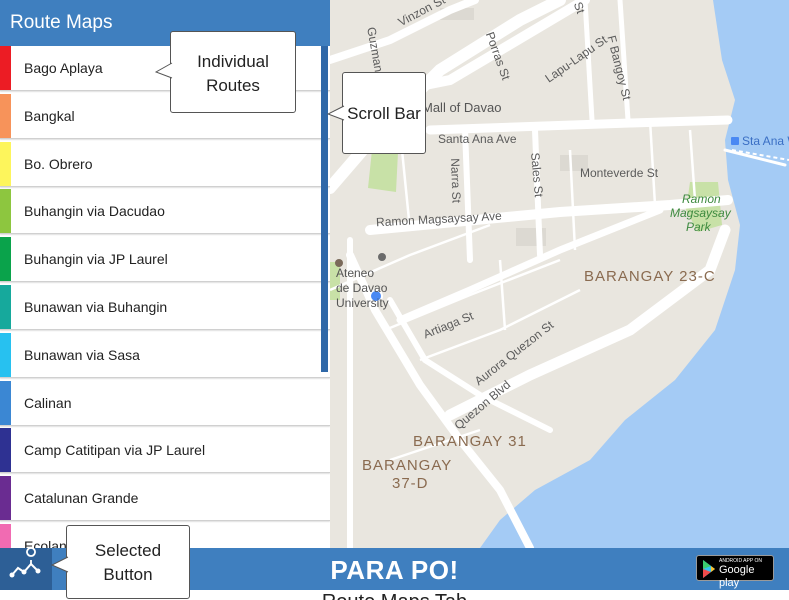 The height and width of the screenshot is (600, 789). Describe the element at coordinates (165, 164) in the screenshot. I see `route-item-bo-obrero: Bo. Obrero` at that location.